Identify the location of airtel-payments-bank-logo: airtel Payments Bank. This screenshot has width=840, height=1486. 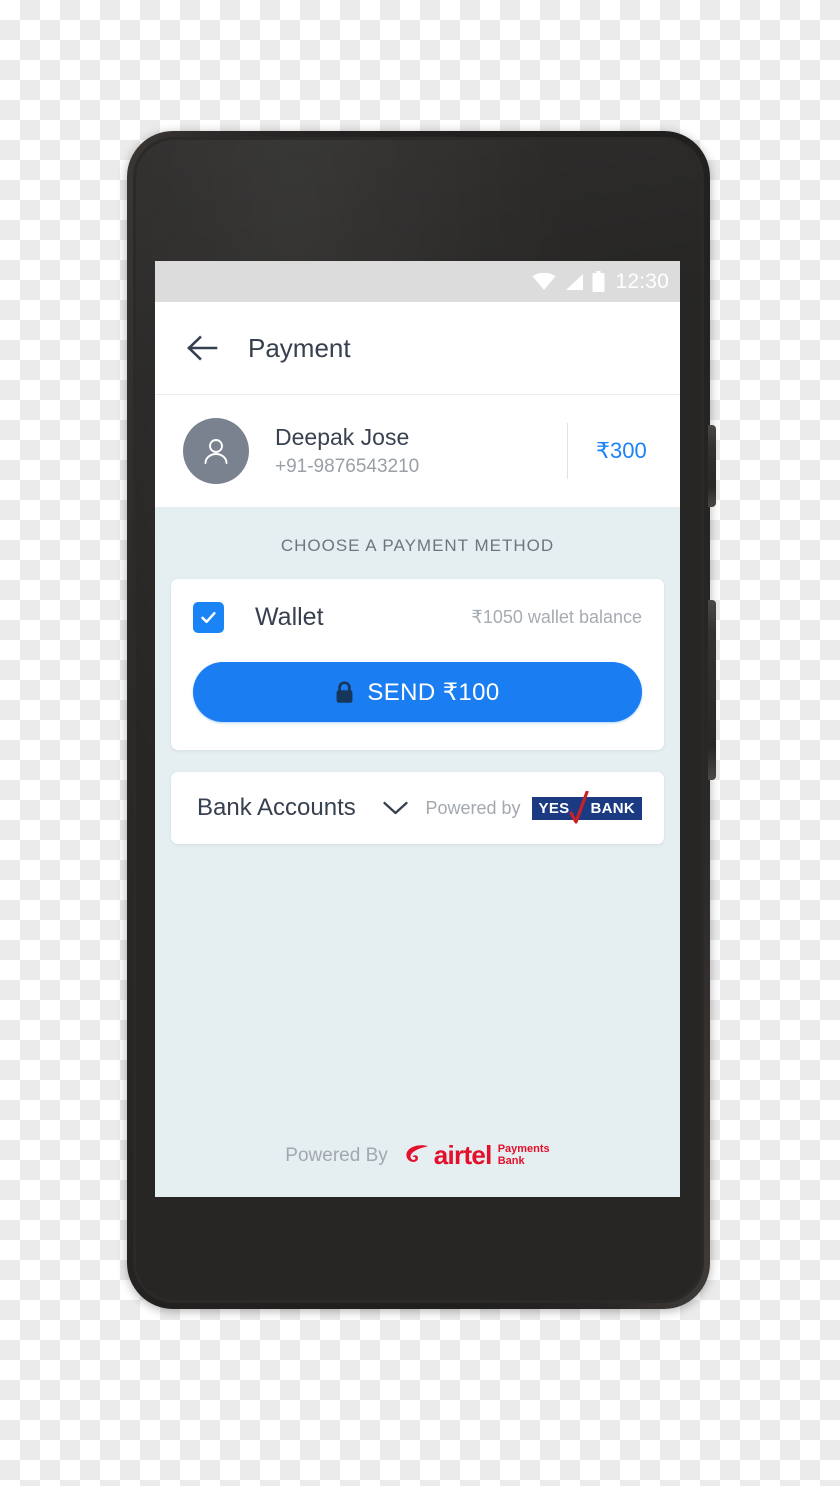
(477, 1155).